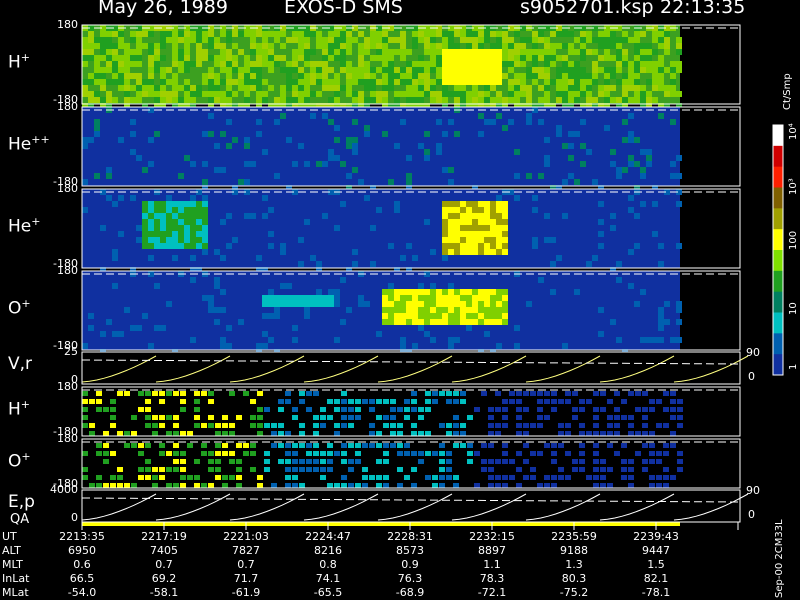  Describe the element at coordinates (574, 578) in the screenshot. I see `ephemeris-cell: 80.3` at that location.